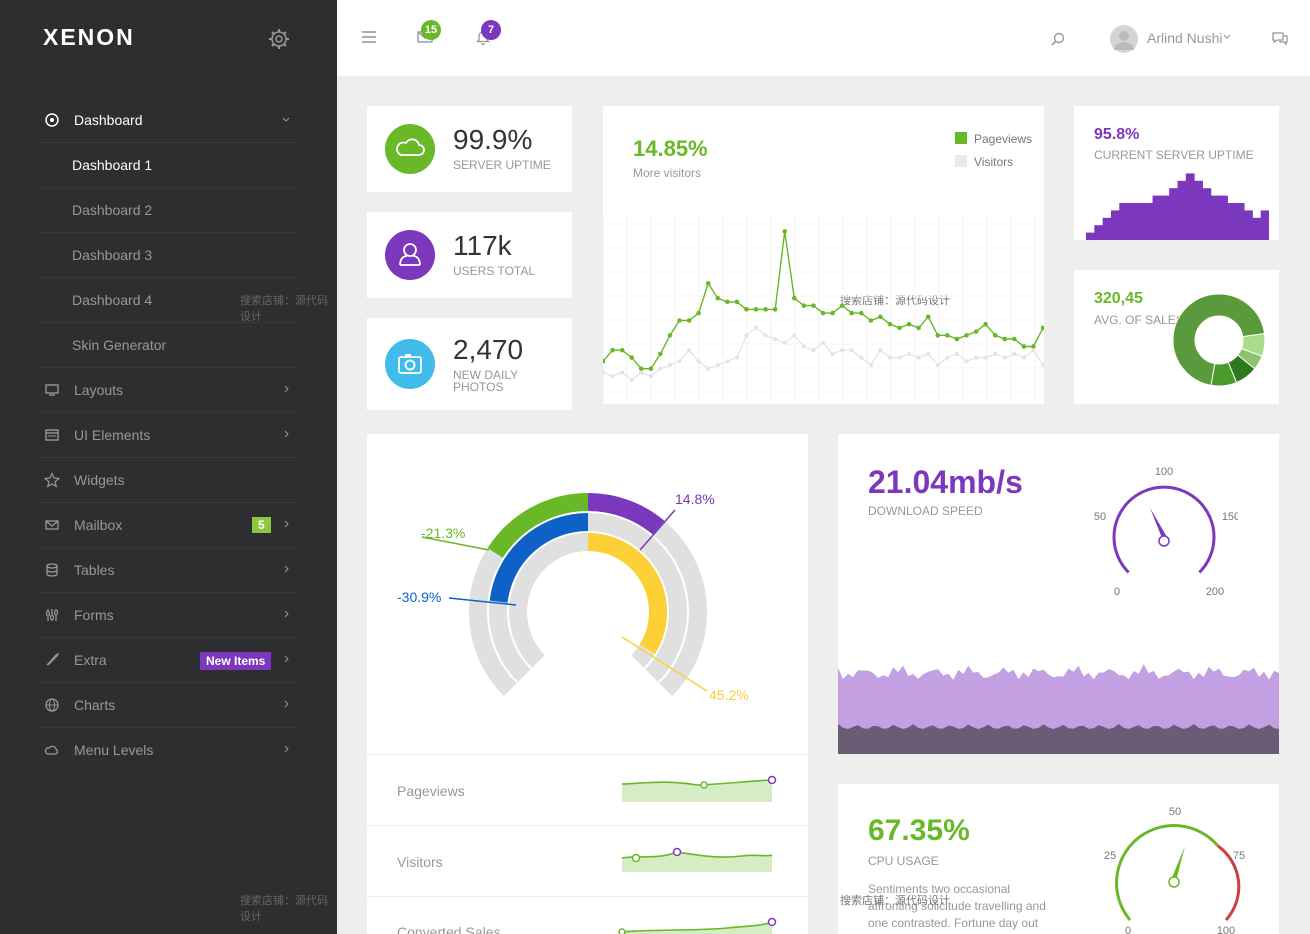 This screenshot has width=1310, height=934. Describe the element at coordinates (1175, 812) in the screenshot. I see `gauge-tick: 50` at that location.